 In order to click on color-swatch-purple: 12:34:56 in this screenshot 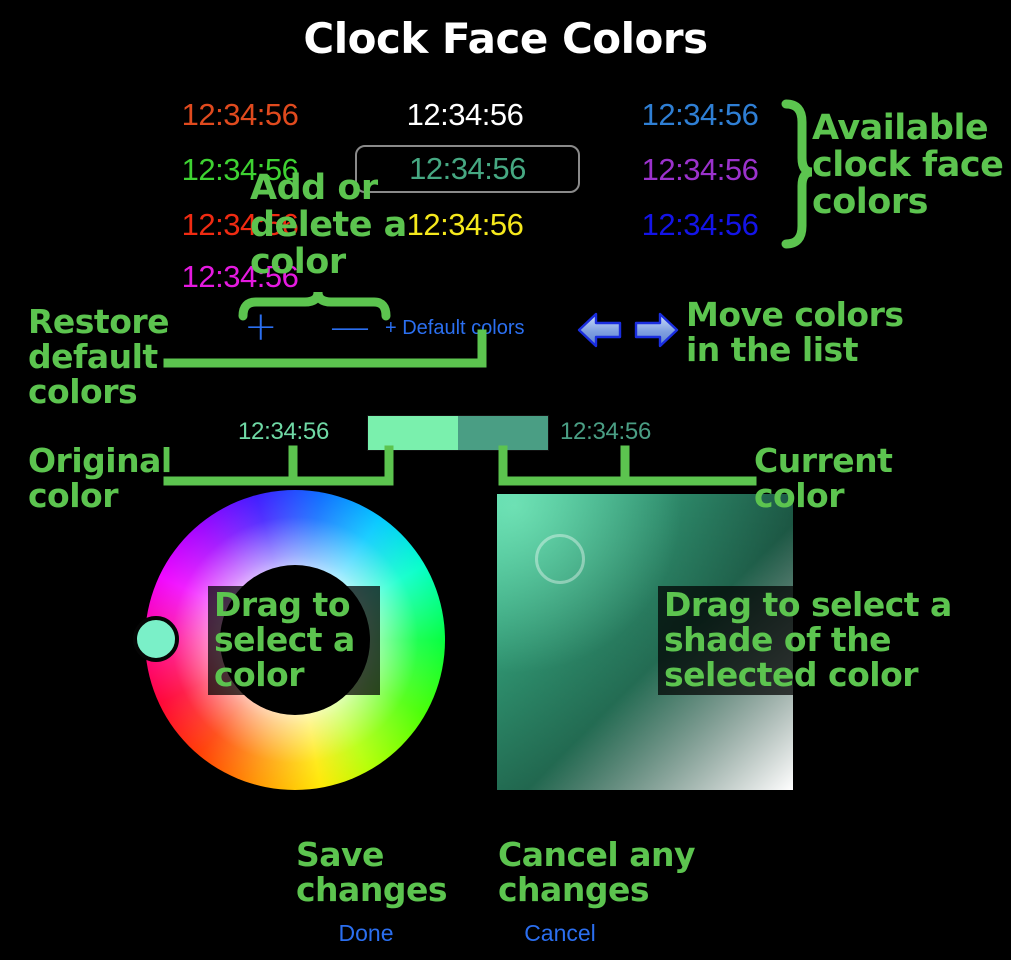, I will do `click(700, 170)`.